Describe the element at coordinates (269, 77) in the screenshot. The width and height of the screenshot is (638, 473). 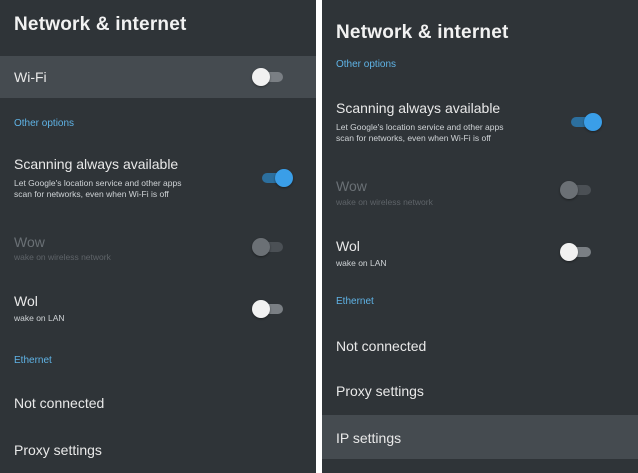
I see `wifi-toggle` at that location.